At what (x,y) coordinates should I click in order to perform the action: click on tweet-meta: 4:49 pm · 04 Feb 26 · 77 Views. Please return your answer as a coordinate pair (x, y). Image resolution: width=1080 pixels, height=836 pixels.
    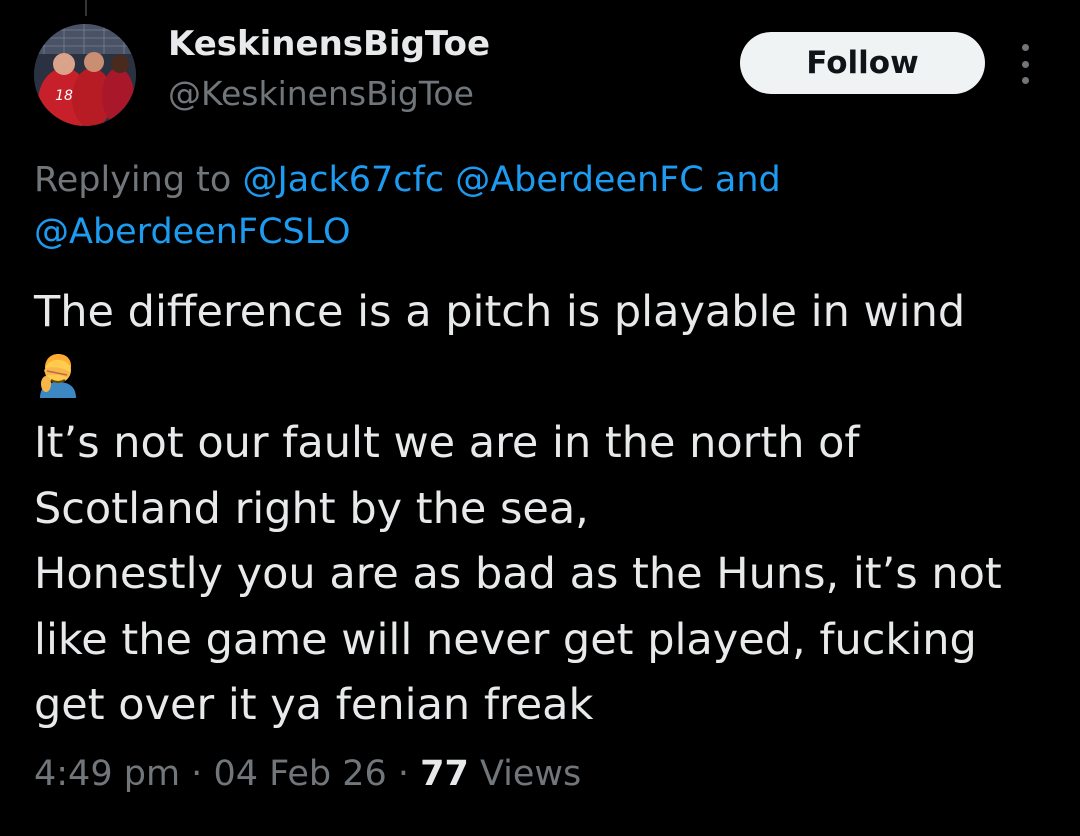
    Looking at the image, I should click on (307, 774).